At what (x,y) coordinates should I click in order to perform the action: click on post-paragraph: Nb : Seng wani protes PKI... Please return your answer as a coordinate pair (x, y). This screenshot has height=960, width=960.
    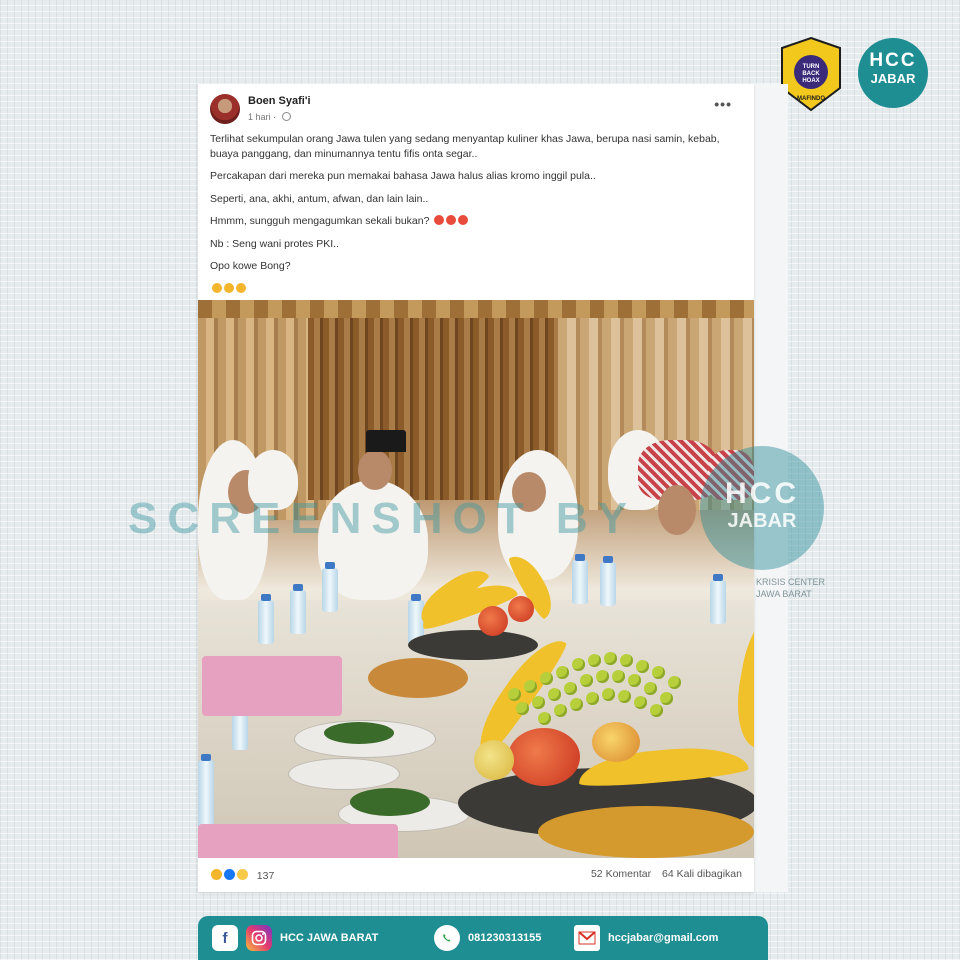
    Looking at the image, I should click on (274, 243).